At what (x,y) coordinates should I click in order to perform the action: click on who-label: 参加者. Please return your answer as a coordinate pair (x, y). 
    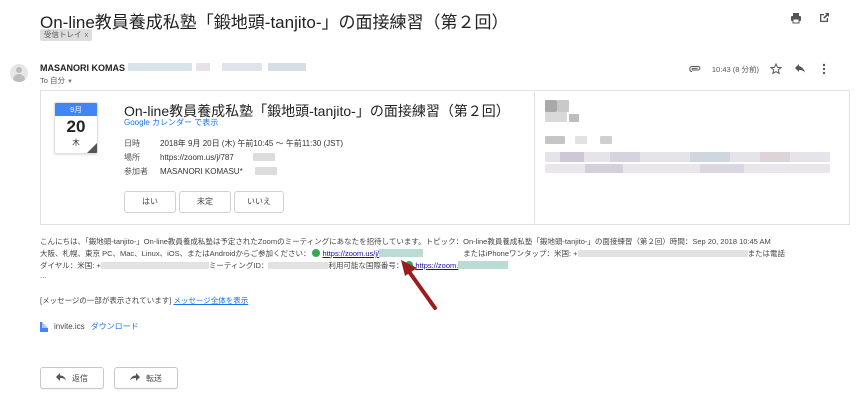
    Looking at the image, I should click on (136, 171).